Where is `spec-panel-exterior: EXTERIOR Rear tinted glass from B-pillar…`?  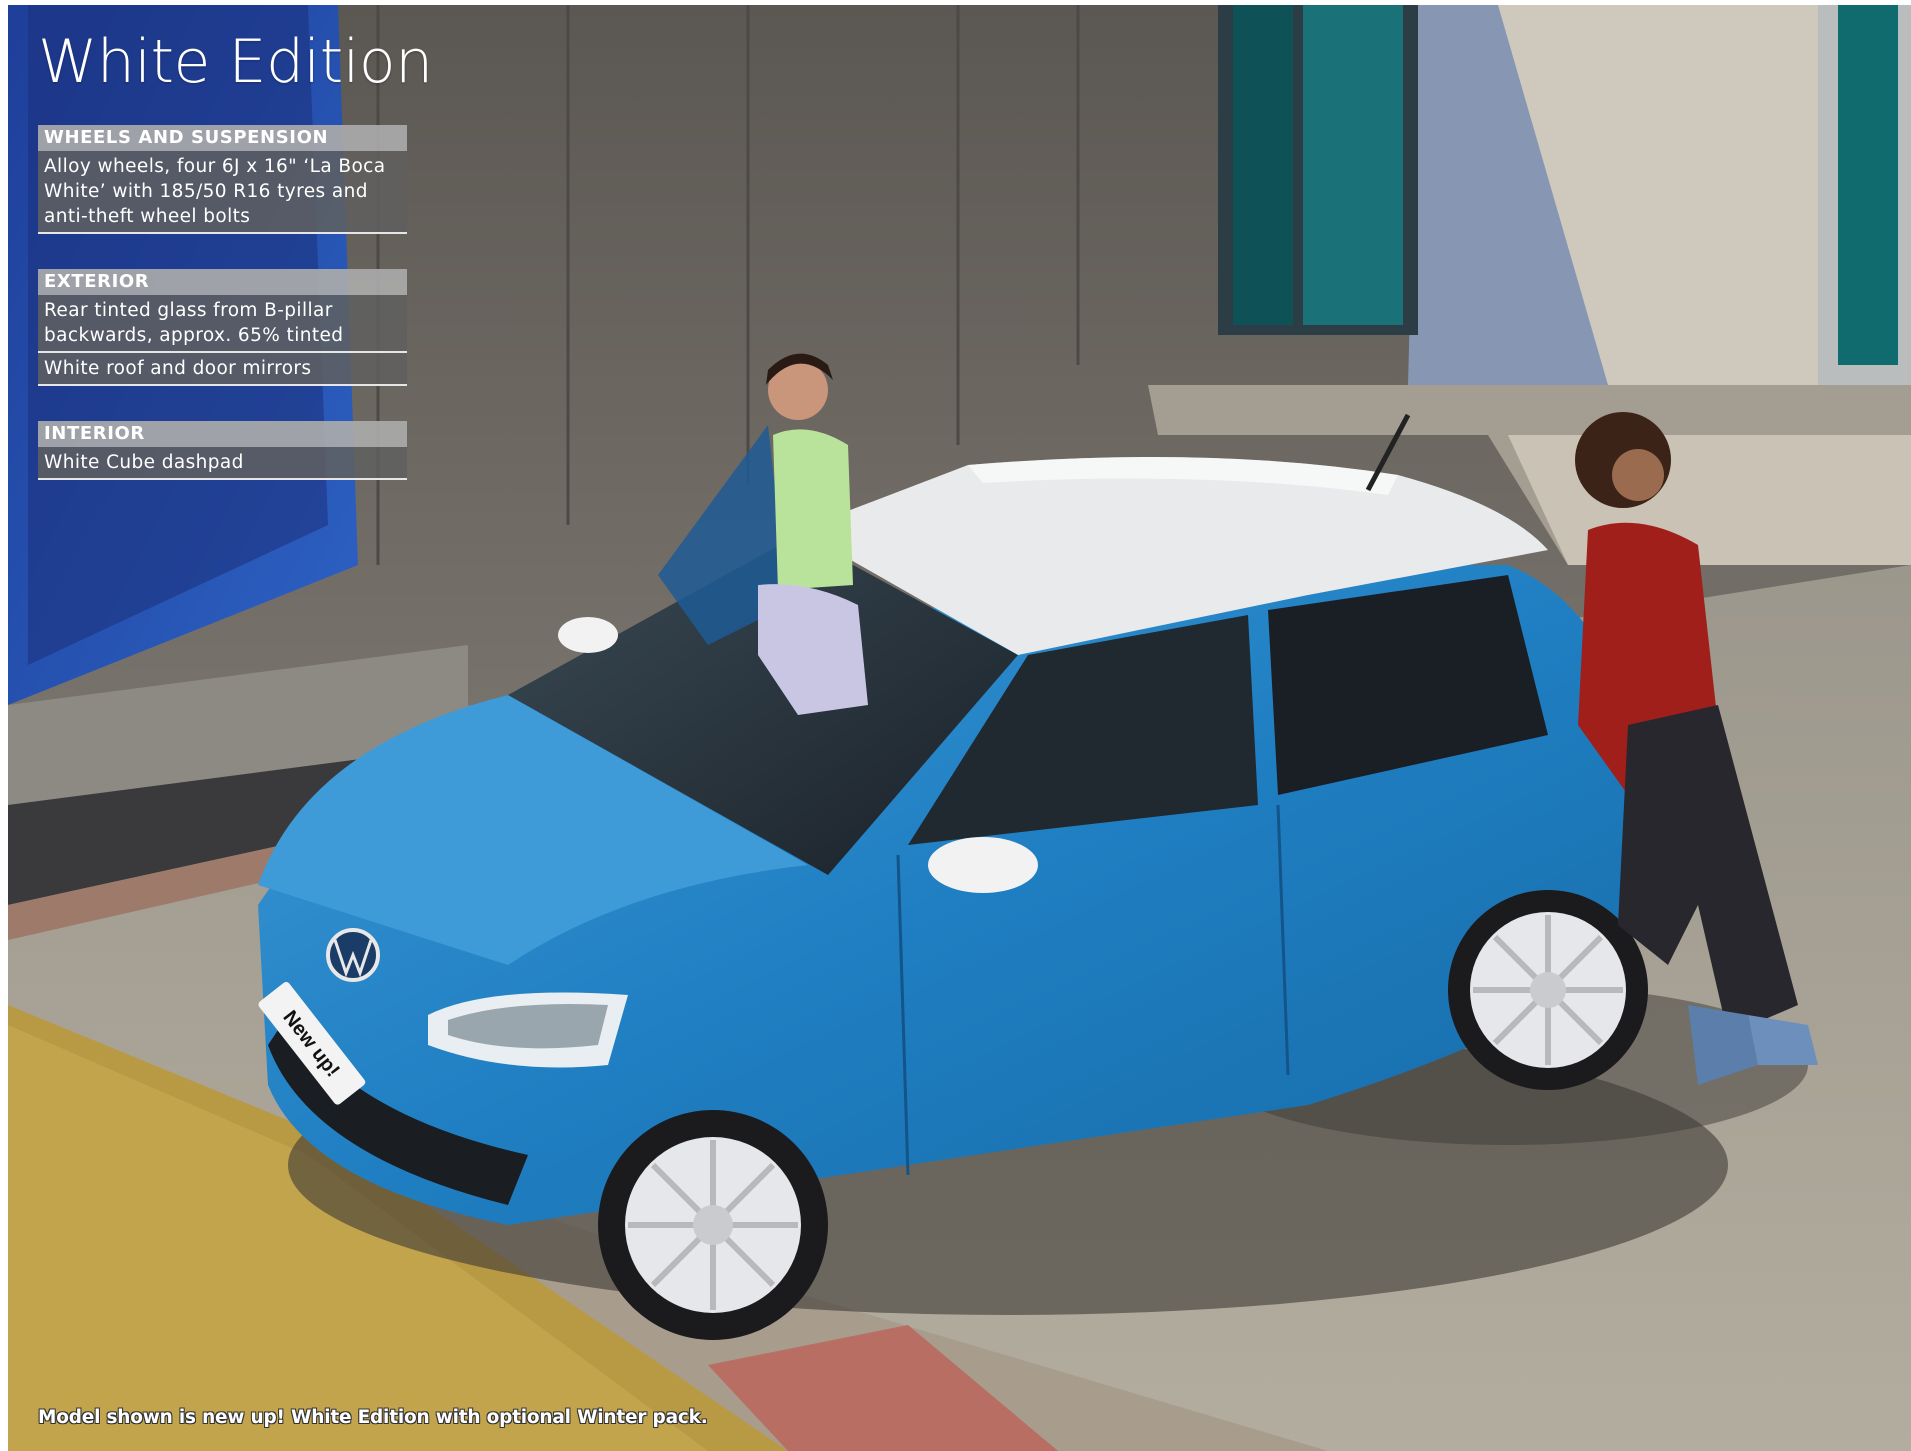 spec-panel-exterior: EXTERIOR Rear tinted glass from B-pillar… is located at coordinates (222, 327).